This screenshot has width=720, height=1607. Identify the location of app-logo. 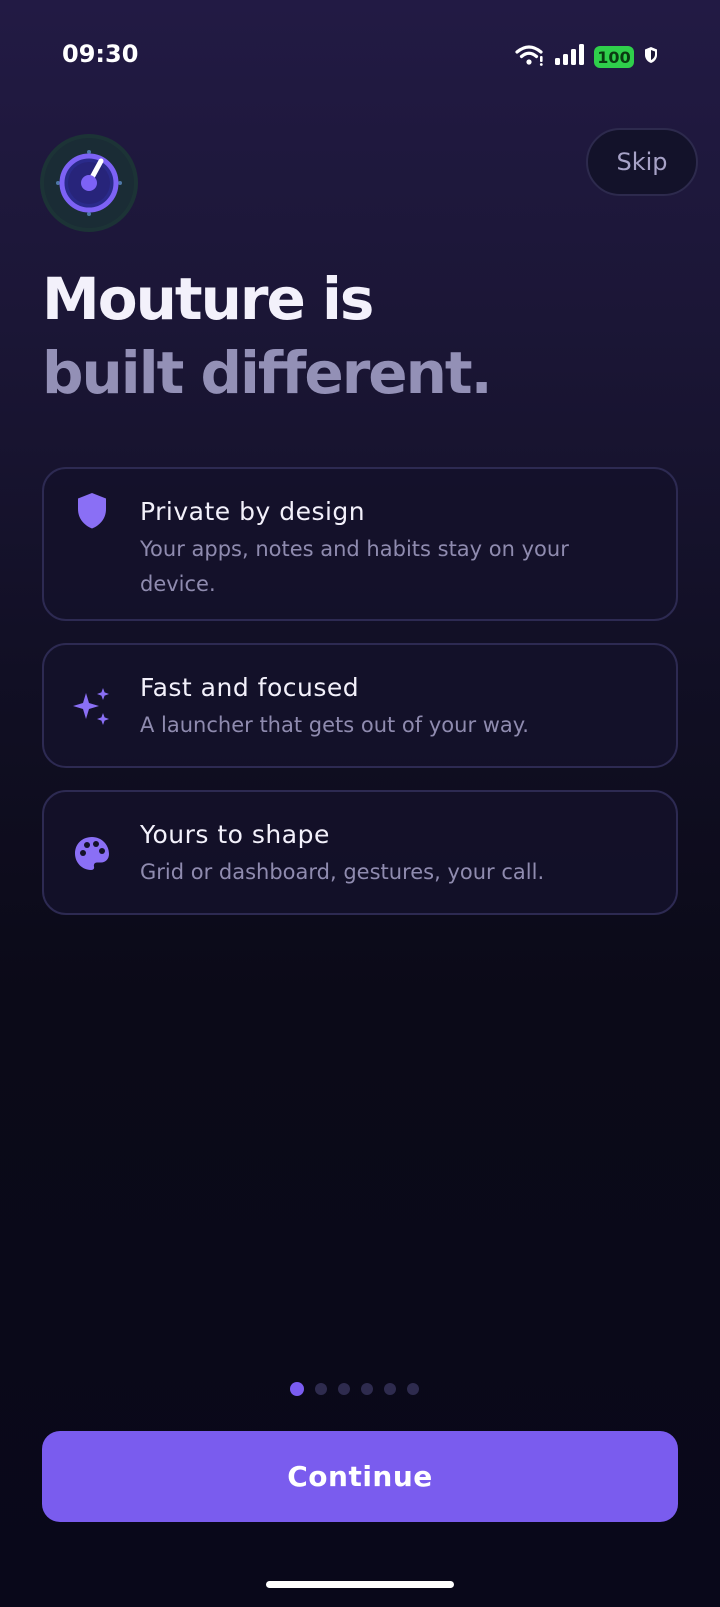
(89, 183).